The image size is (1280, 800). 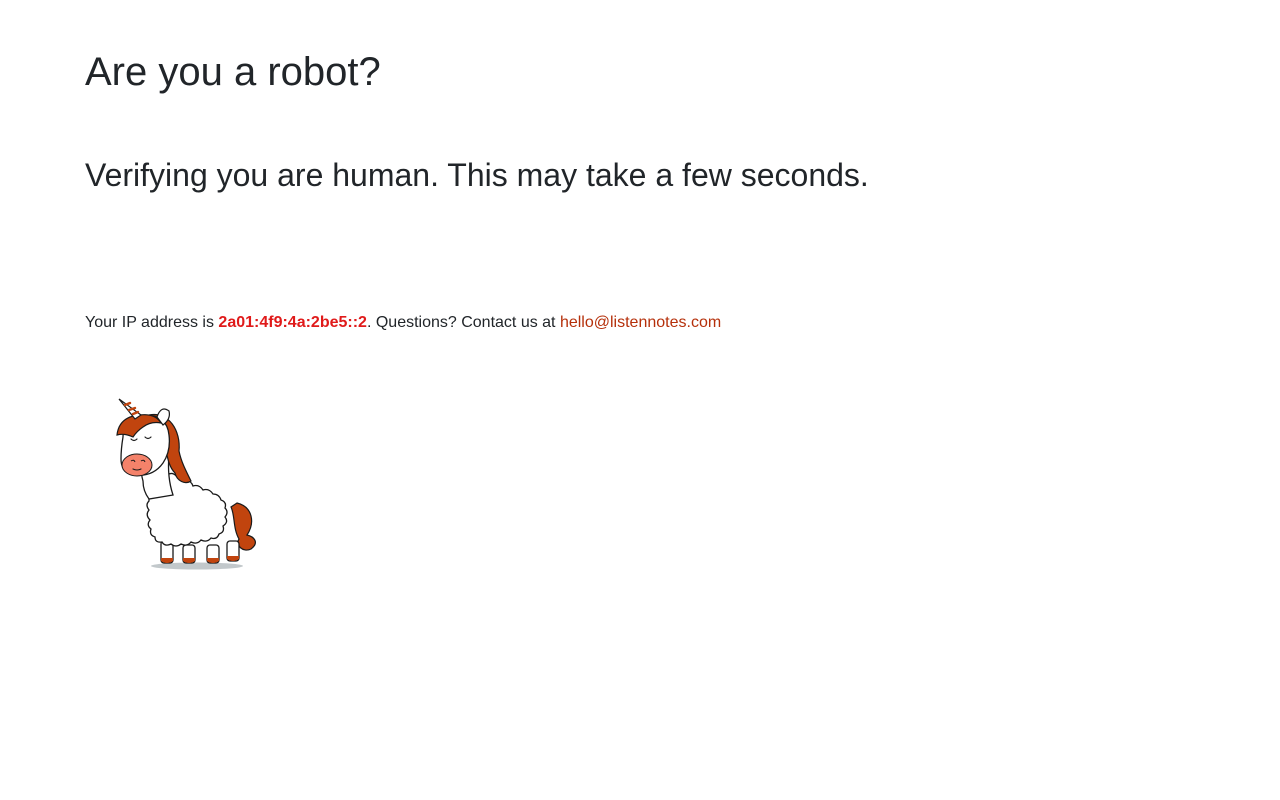 I want to click on page-title: Are you a robot?, so click(x=233, y=72).